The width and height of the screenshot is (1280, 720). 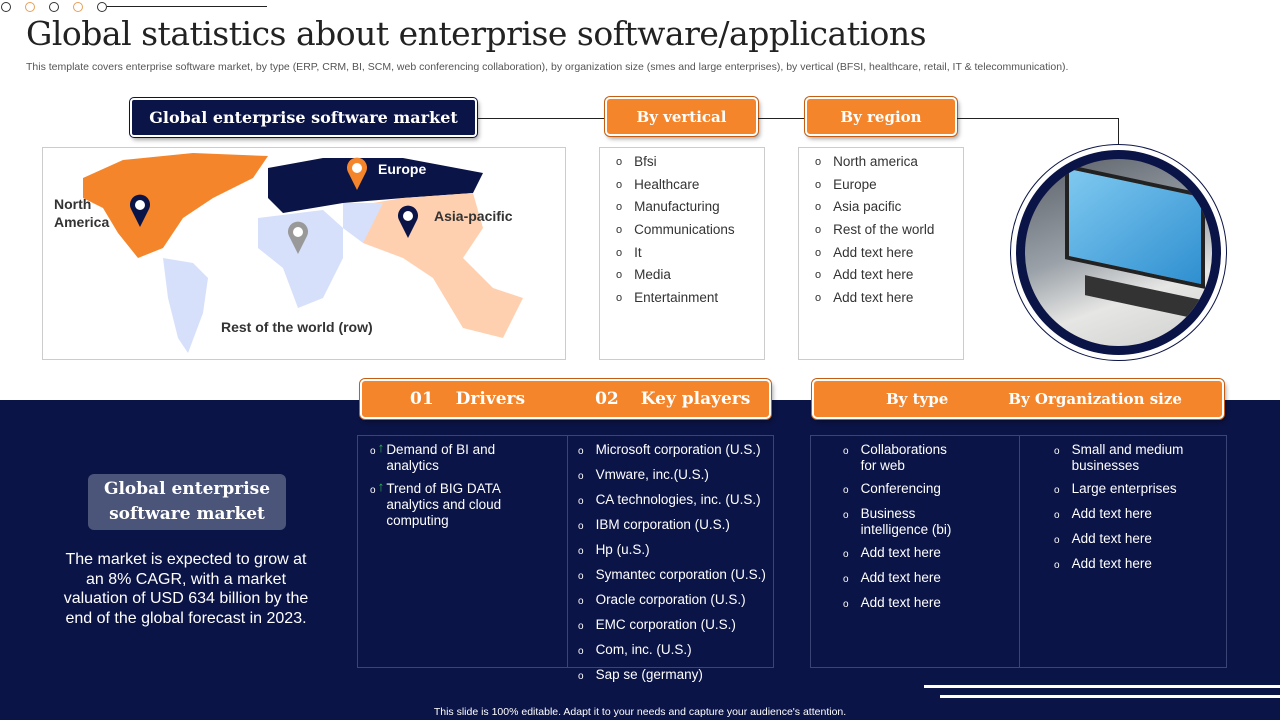 I want to click on vertical-item-text: Communications, so click(x=684, y=230).